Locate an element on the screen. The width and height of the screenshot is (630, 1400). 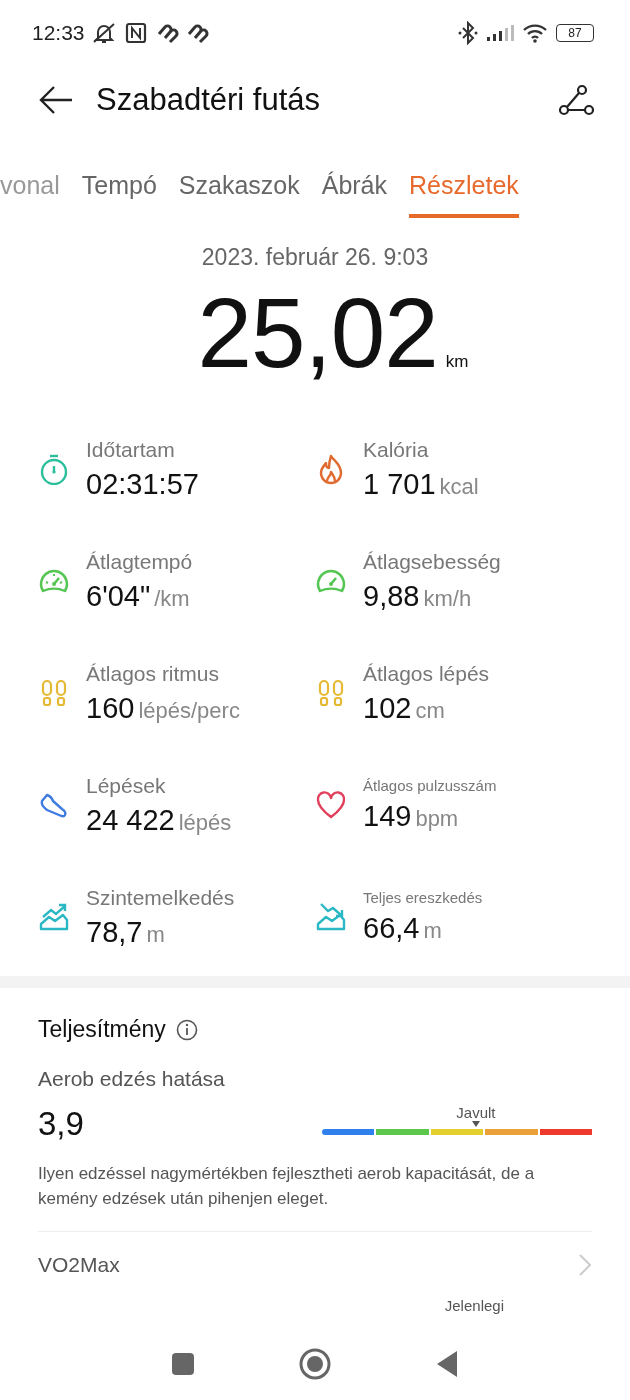
stat-label: Átlagos lépés is located at coordinates (426, 673).